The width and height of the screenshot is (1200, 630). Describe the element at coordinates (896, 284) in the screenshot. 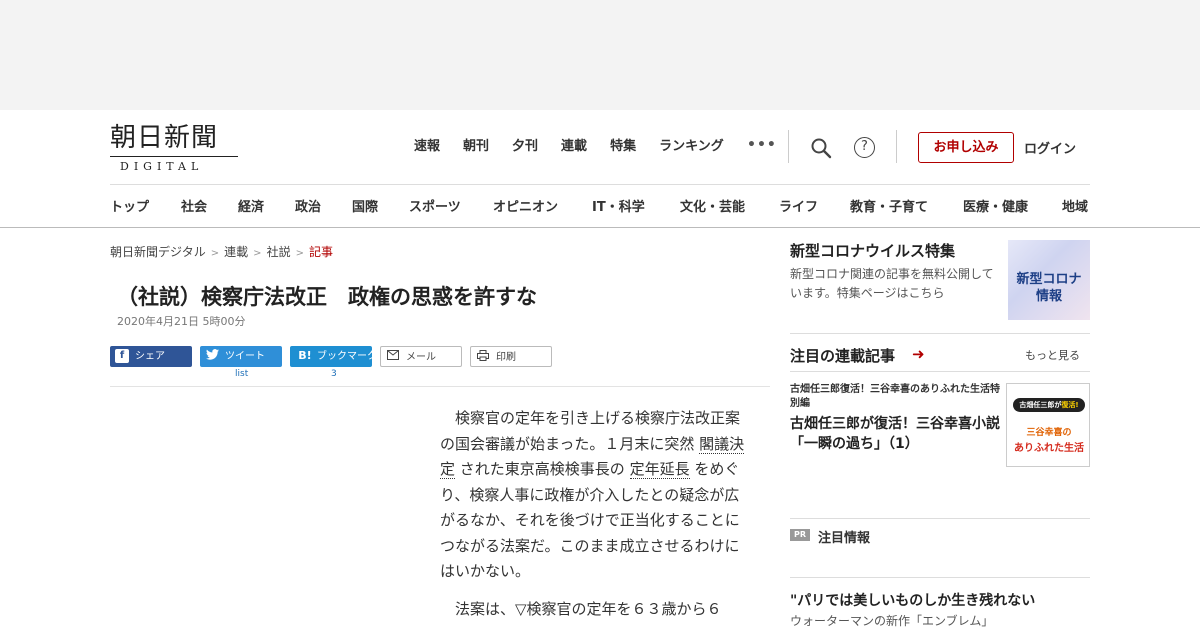

I see `corona-feature-desc: 新型コロナ関連の記事を無料公開しています。特集ページはこちら` at that location.